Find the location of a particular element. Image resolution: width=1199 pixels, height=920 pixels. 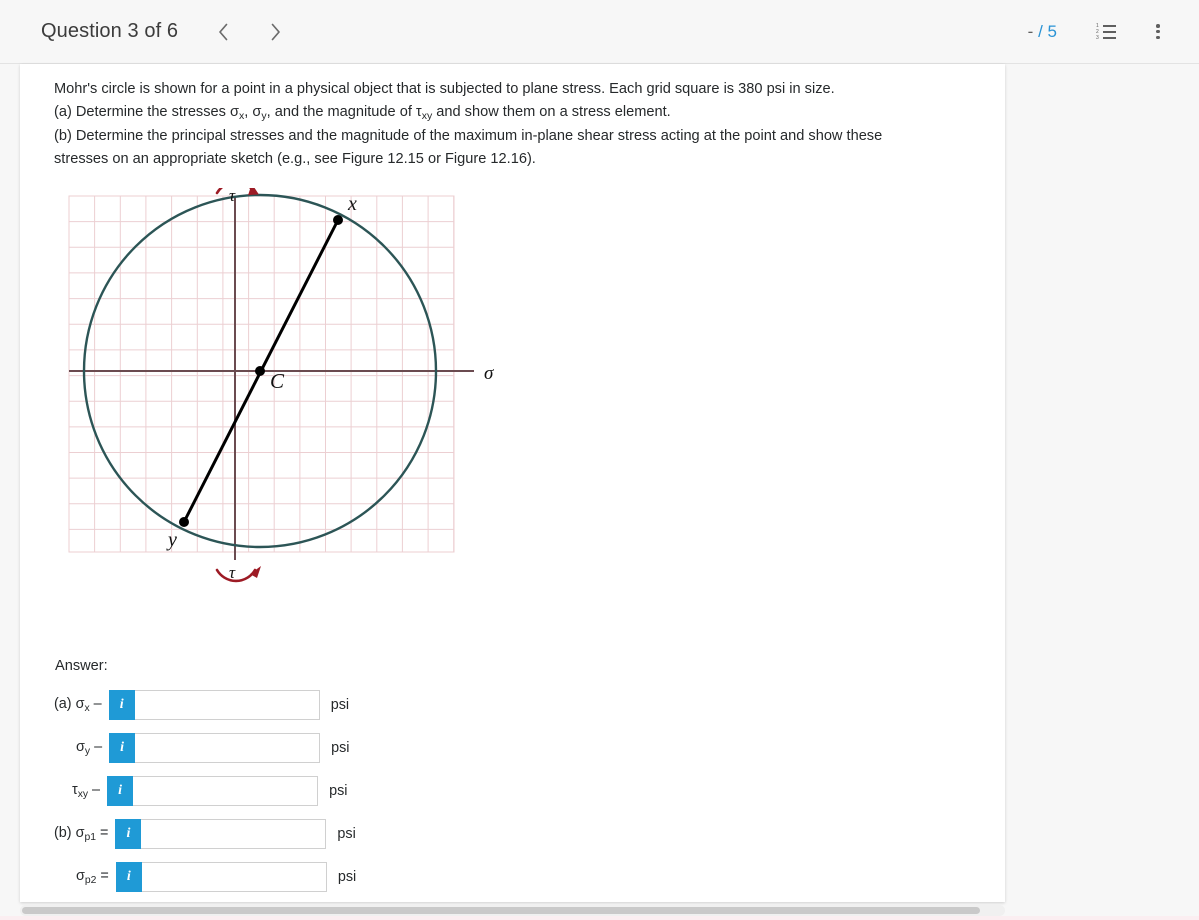

chevron-right-icon is located at coordinates (275, 32).